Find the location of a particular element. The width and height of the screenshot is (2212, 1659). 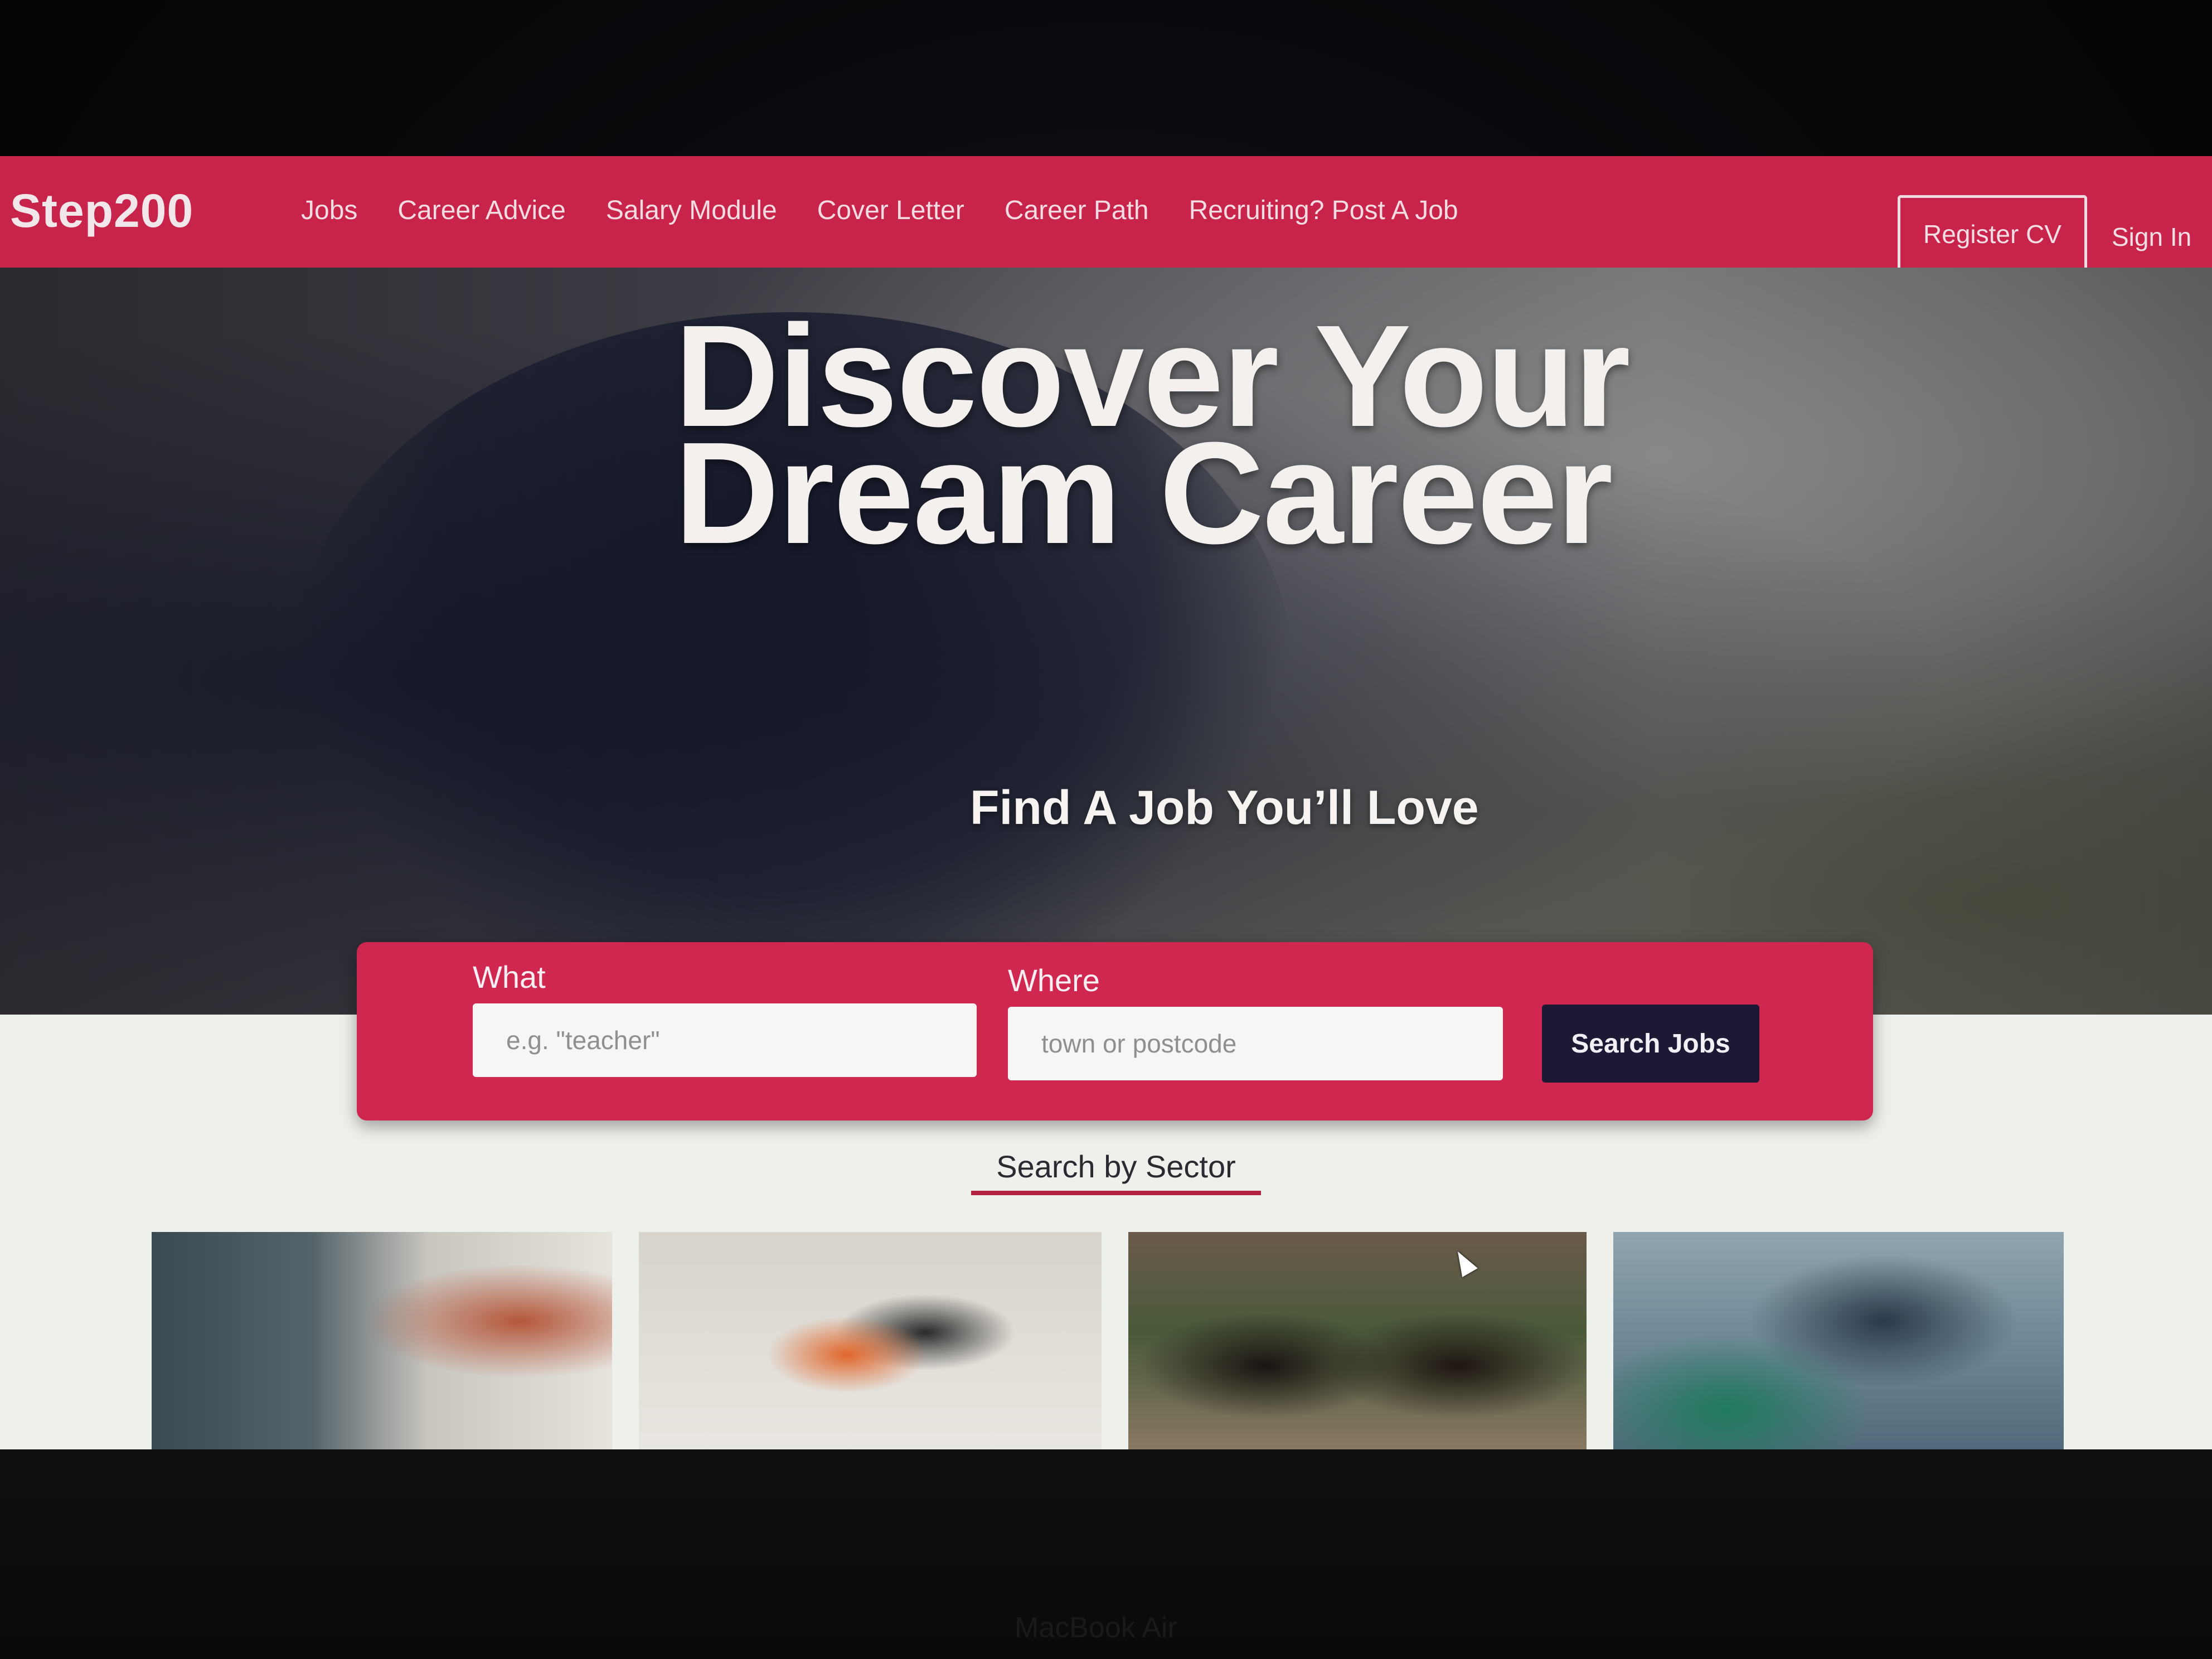

where-input is located at coordinates (1256, 1043).